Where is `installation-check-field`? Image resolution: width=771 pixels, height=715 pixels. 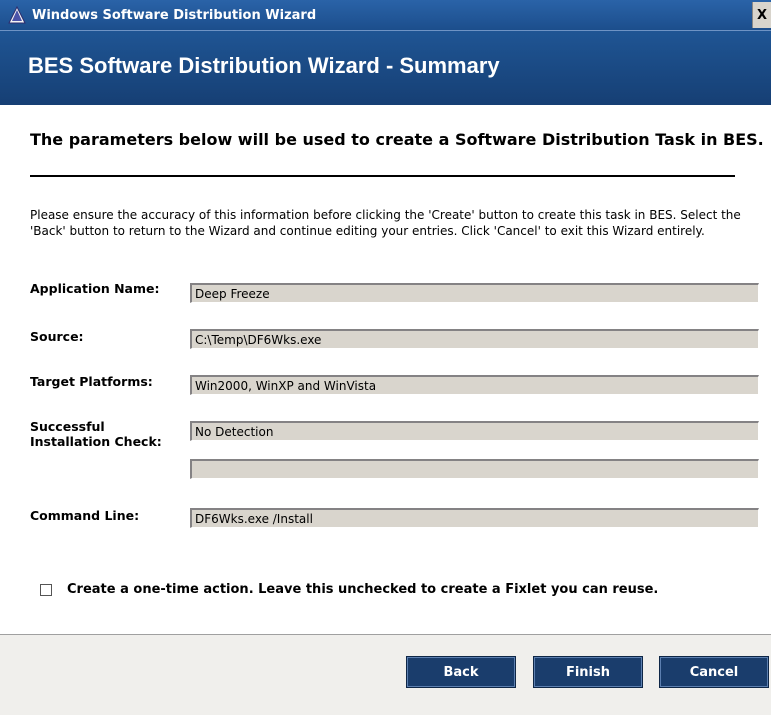
installation-check-field is located at coordinates (474, 431).